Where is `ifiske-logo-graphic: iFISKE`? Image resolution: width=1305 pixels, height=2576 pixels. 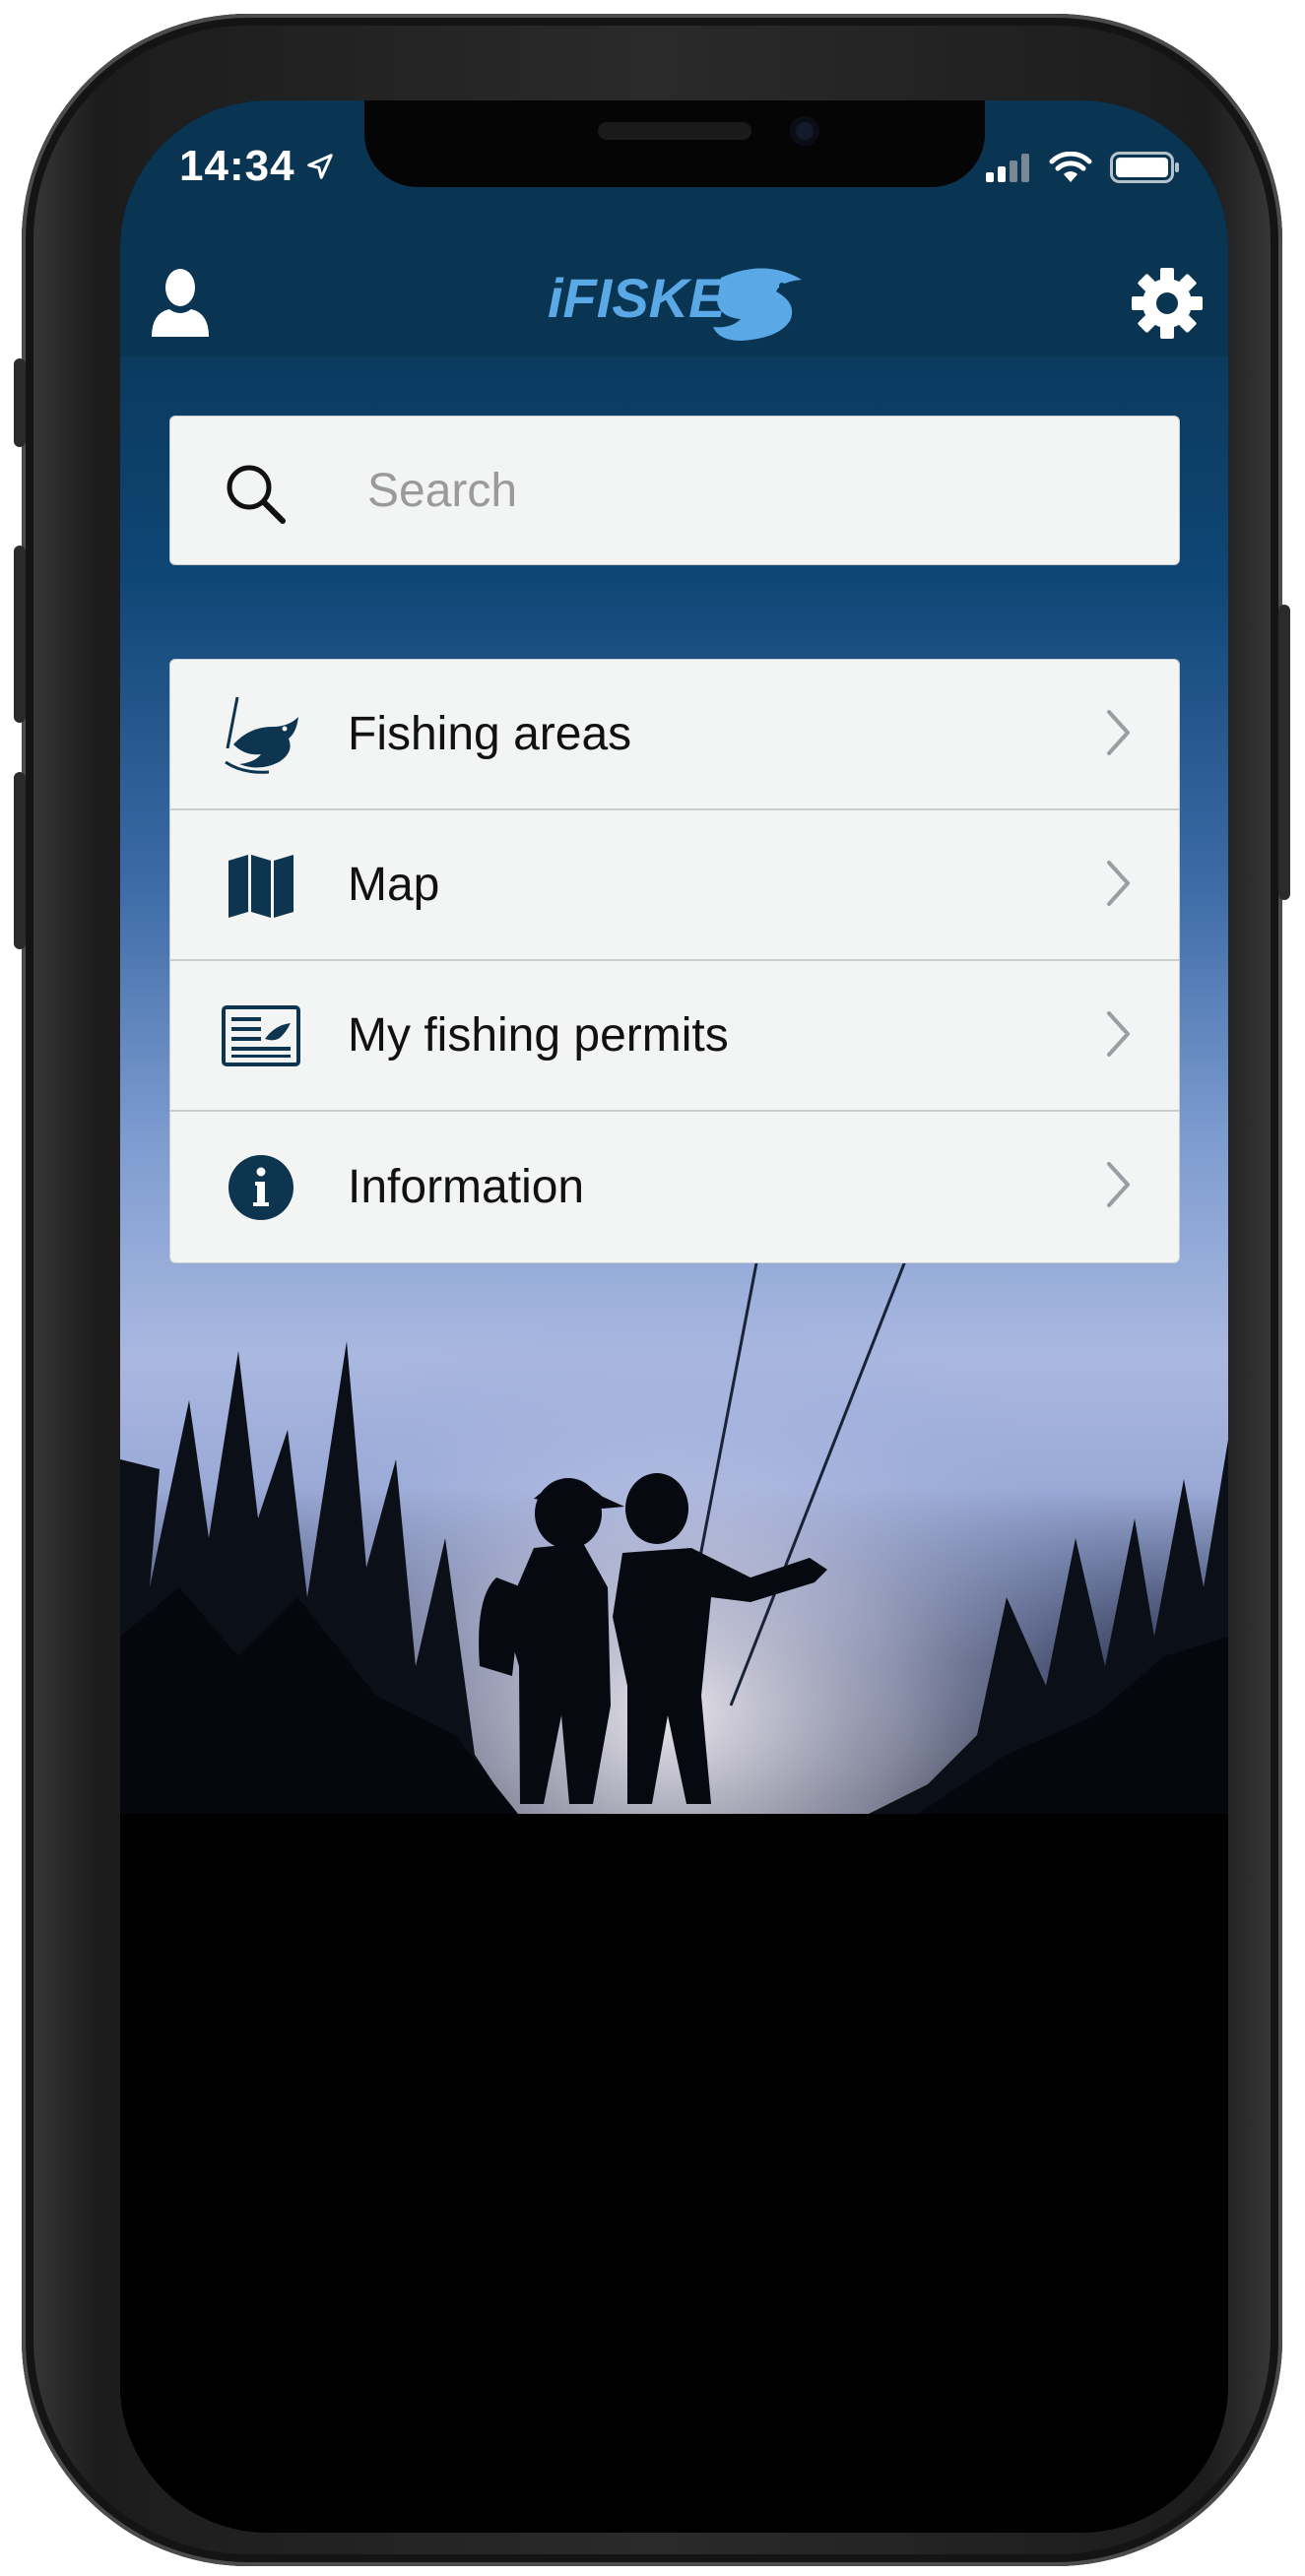
ifiske-logo-graphic: iFISKE is located at coordinates (675, 304).